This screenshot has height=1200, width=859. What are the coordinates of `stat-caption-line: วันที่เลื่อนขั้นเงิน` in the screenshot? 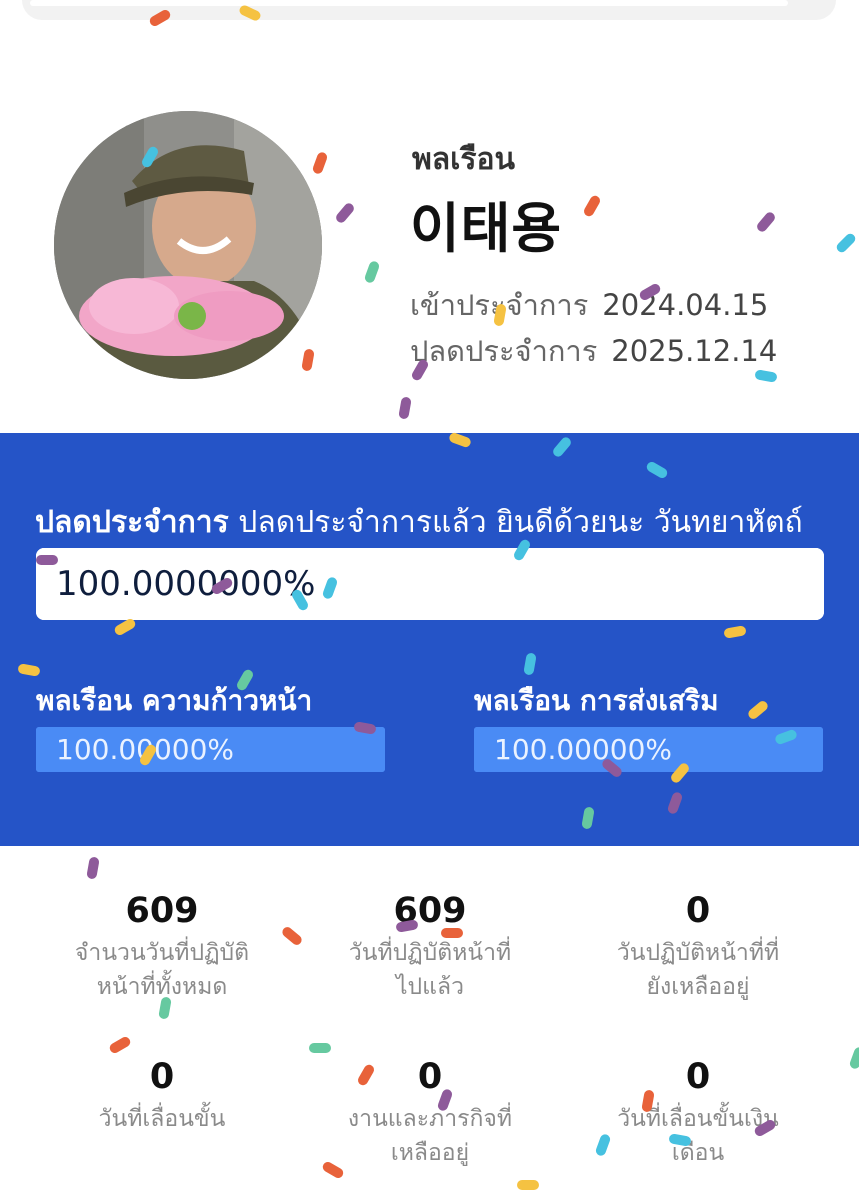 It's located at (698, 1119).